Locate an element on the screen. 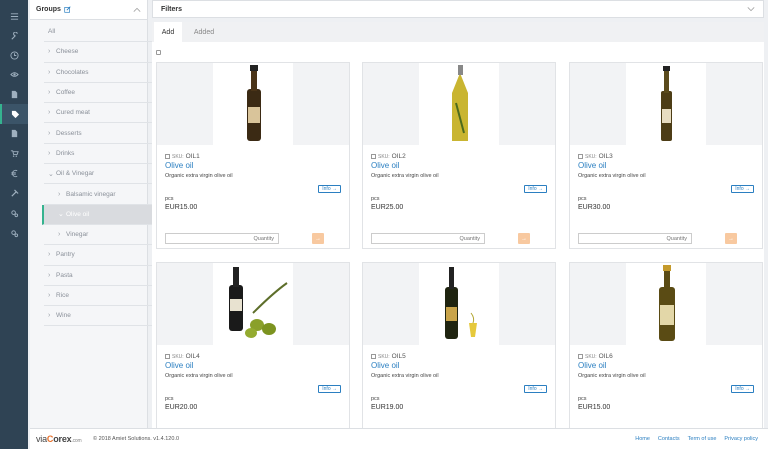 The width and height of the screenshot is (768, 449). document-icon is located at coordinates (14, 94).